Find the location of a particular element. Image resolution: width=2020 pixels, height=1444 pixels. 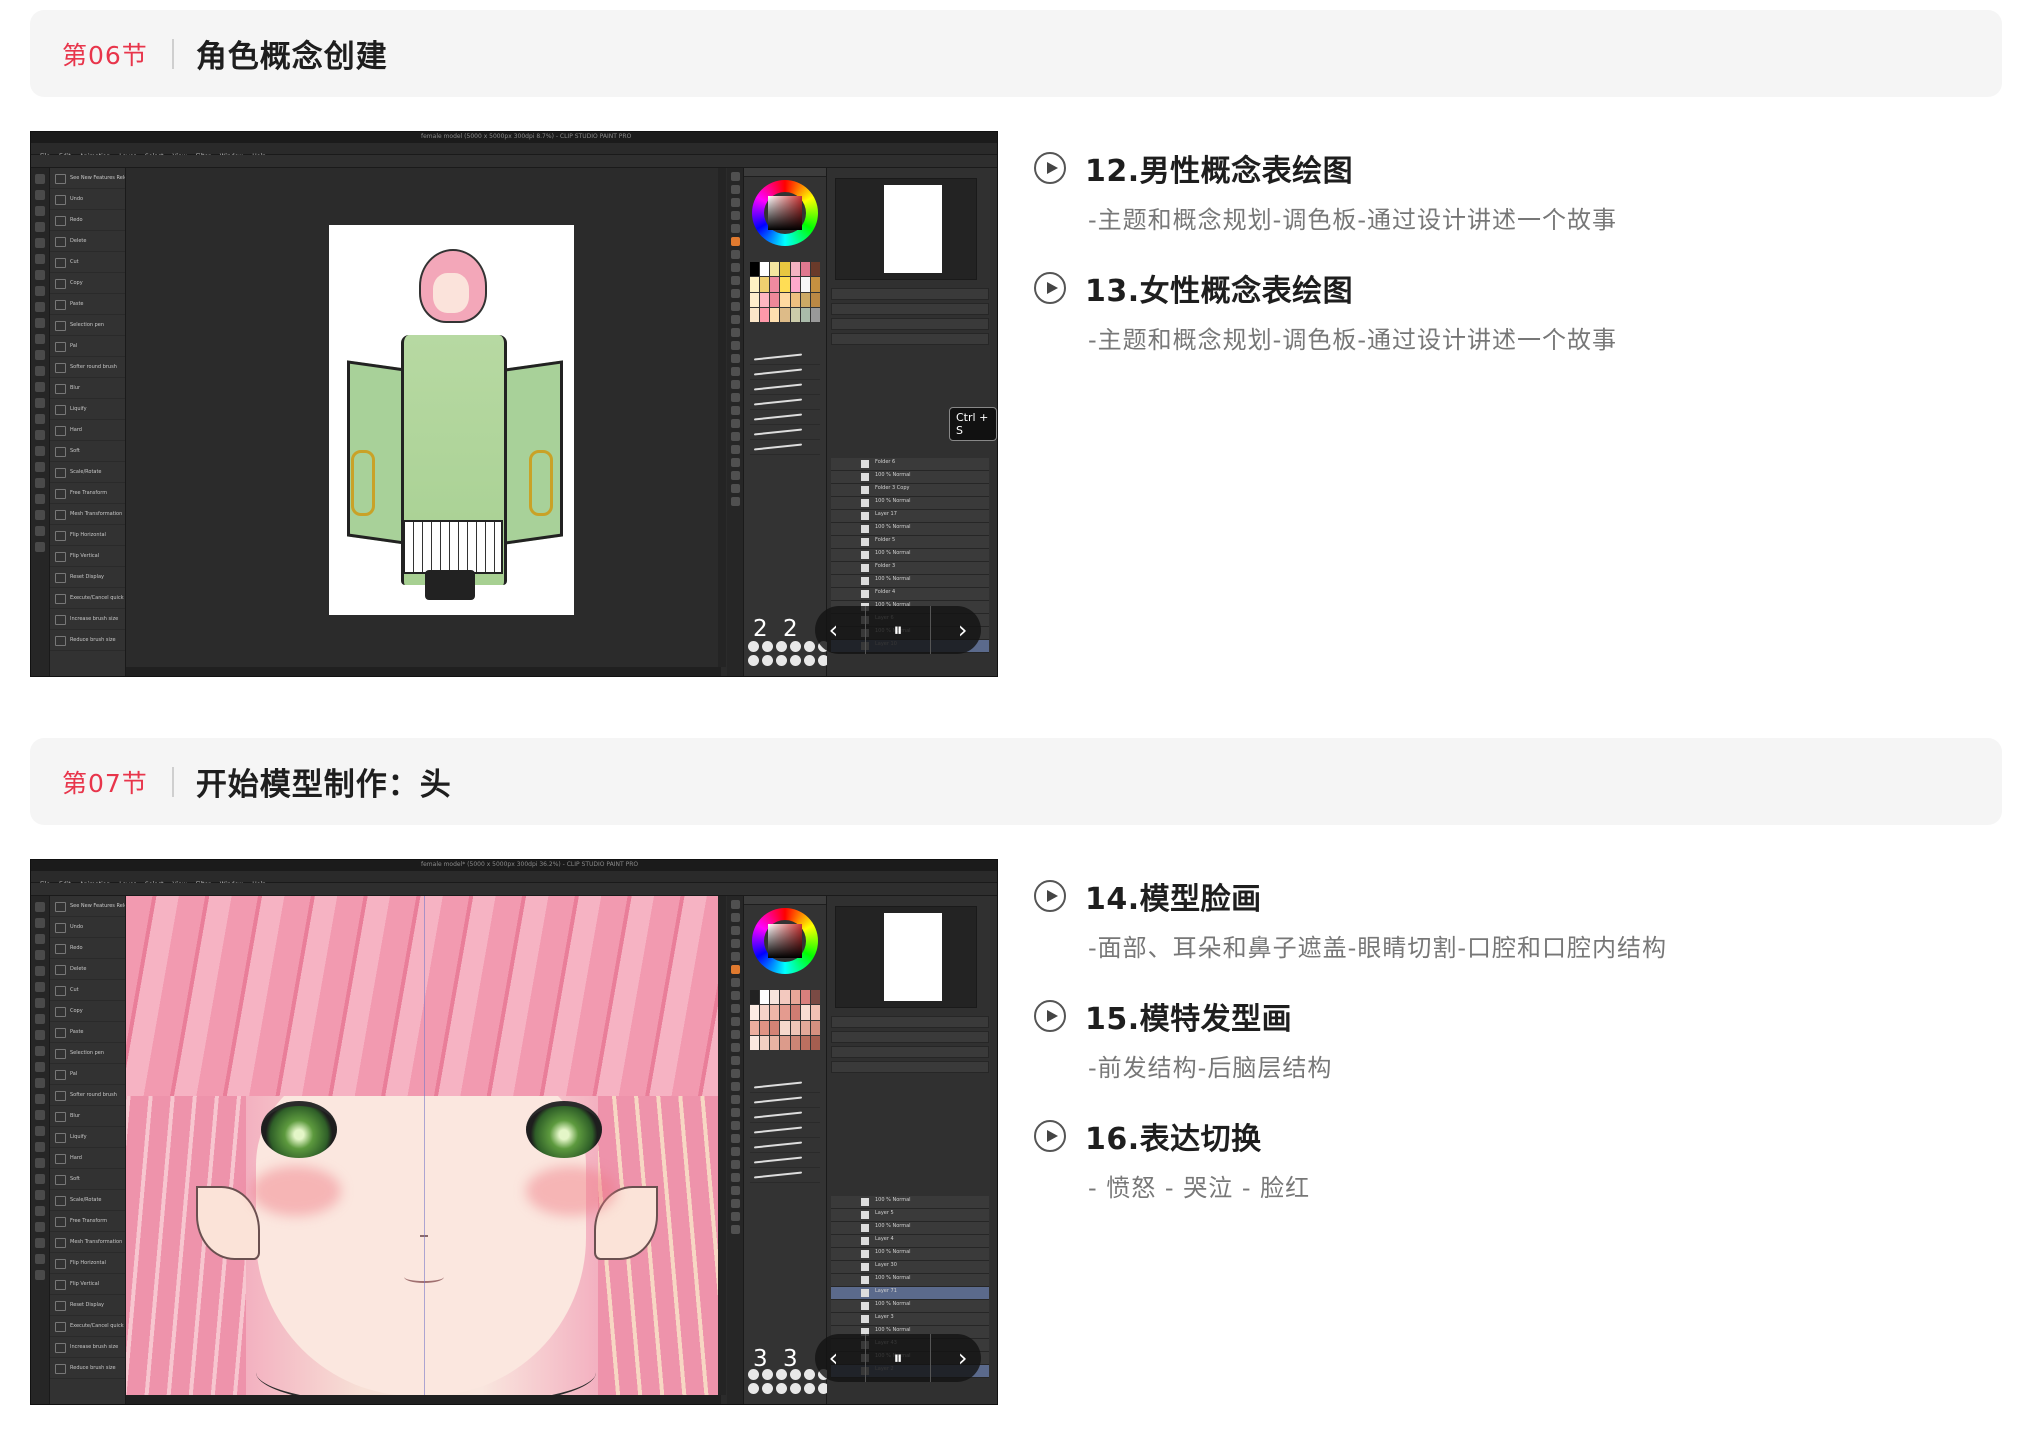

quick-action-item: Selection pen is located at coordinates (87, 325).